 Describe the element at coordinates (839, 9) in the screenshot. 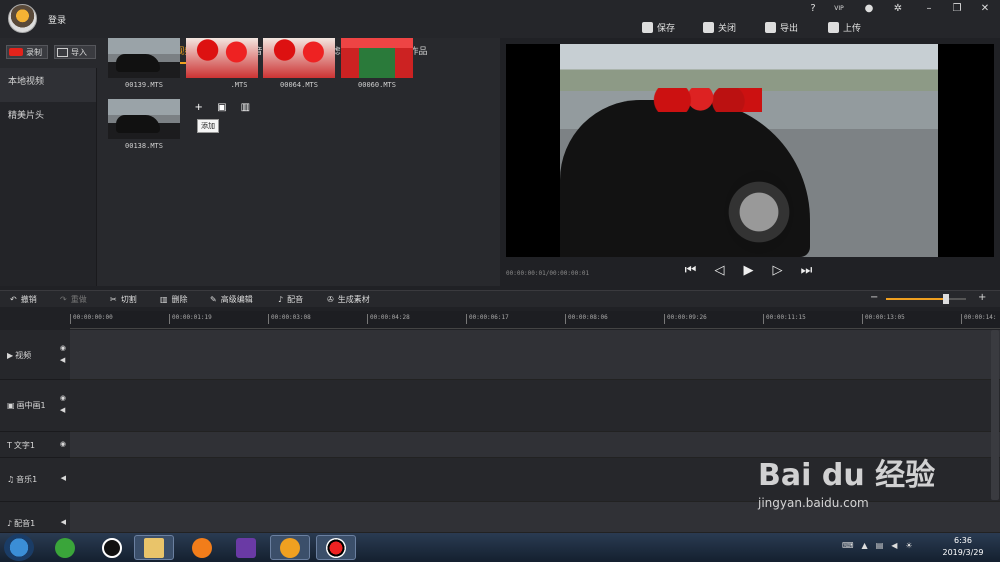

I see `vip-icon: VIP` at that location.